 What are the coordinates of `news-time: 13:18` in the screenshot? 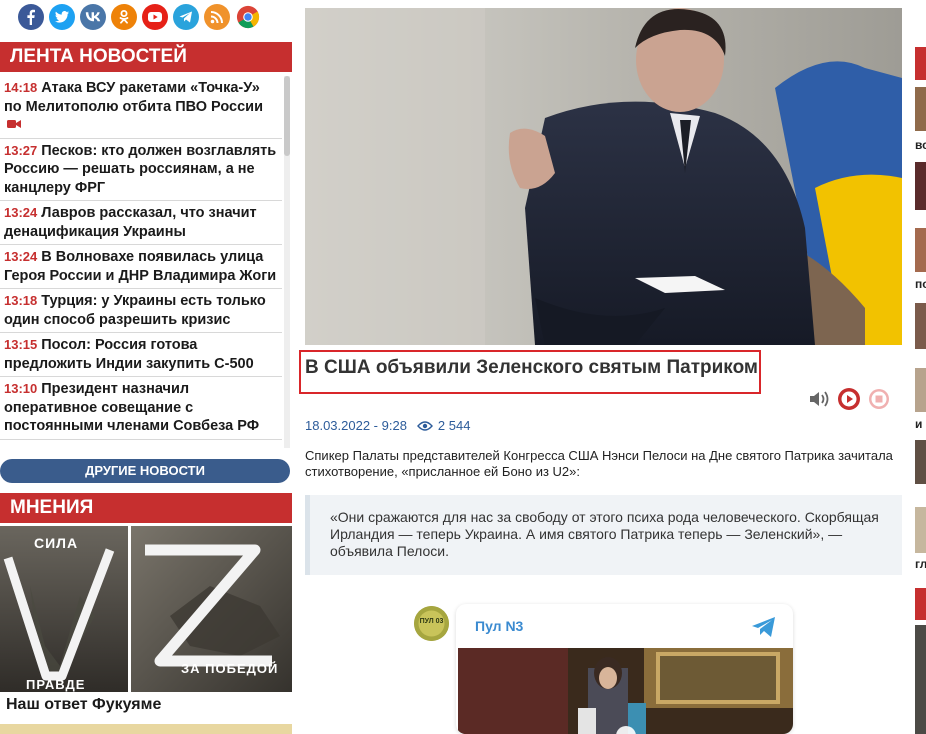 It's located at (21, 301).